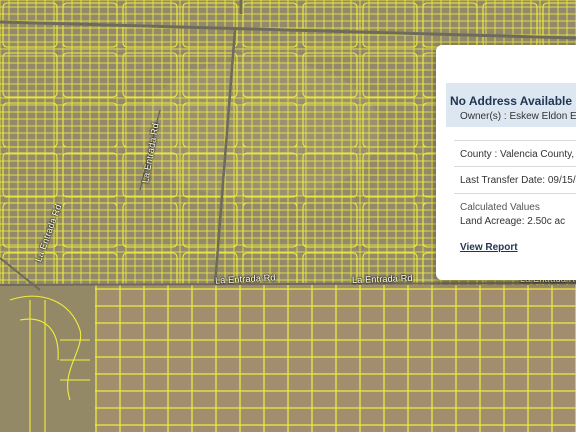 The width and height of the screenshot is (576, 432). I want to click on transfer-row: Last Transfer Date: 09/15/, so click(518, 180).